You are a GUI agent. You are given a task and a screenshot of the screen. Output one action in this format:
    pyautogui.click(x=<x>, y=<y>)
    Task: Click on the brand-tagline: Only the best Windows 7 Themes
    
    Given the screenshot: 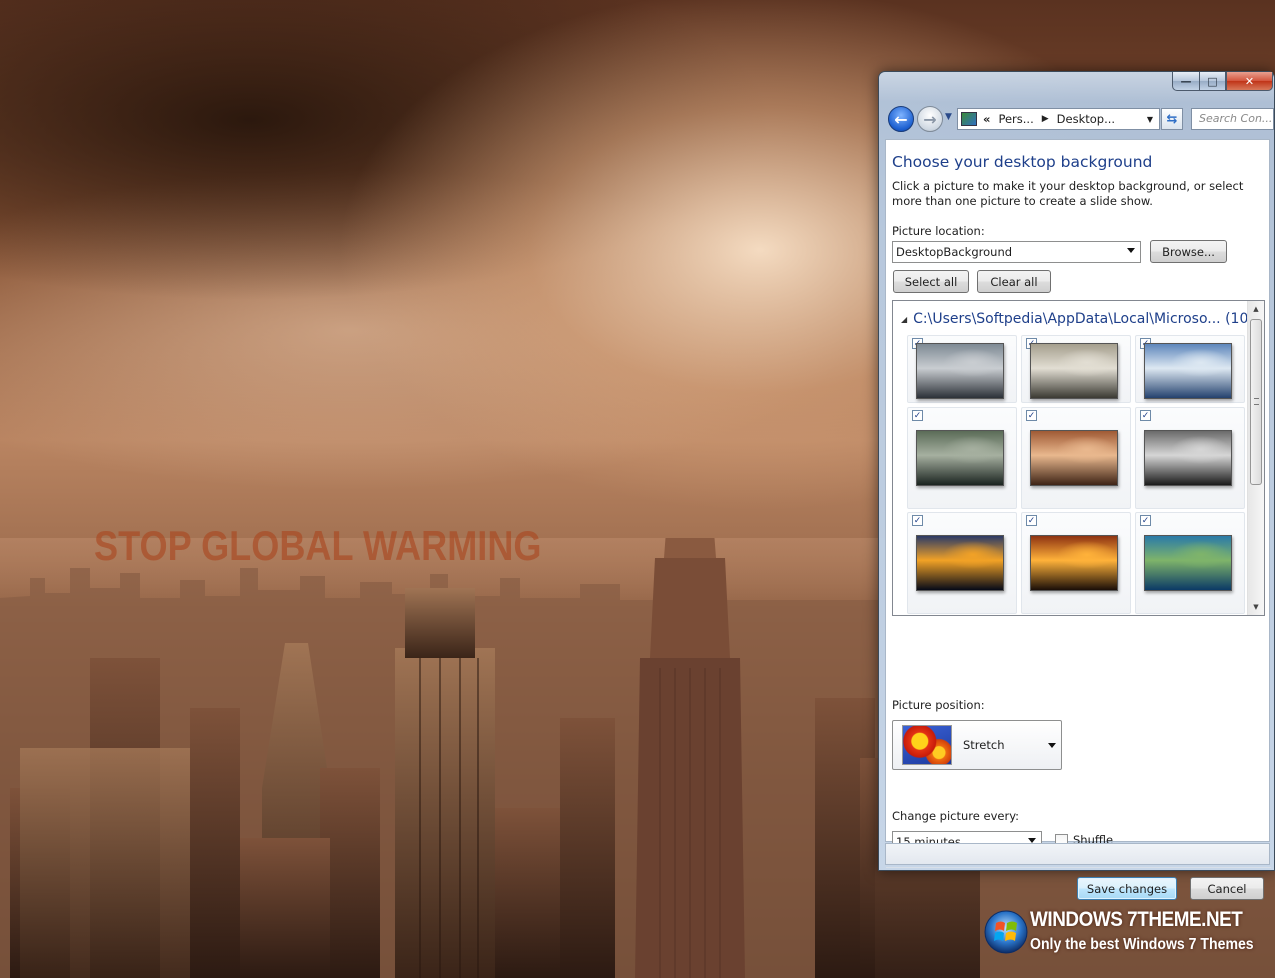 What is the action you would take?
    pyautogui.click(x=1142, y=944)
    